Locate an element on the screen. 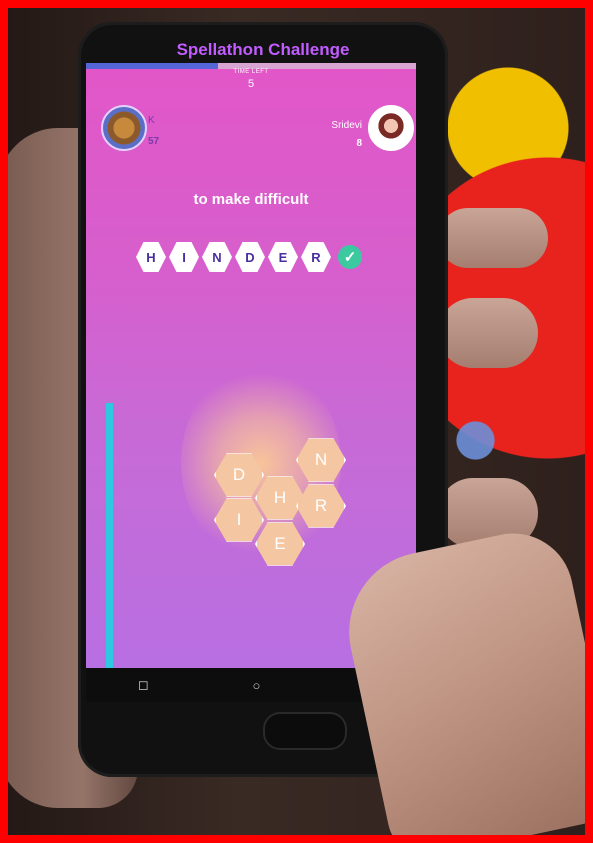  answer-letter: H is located at coordinates (151, 257).